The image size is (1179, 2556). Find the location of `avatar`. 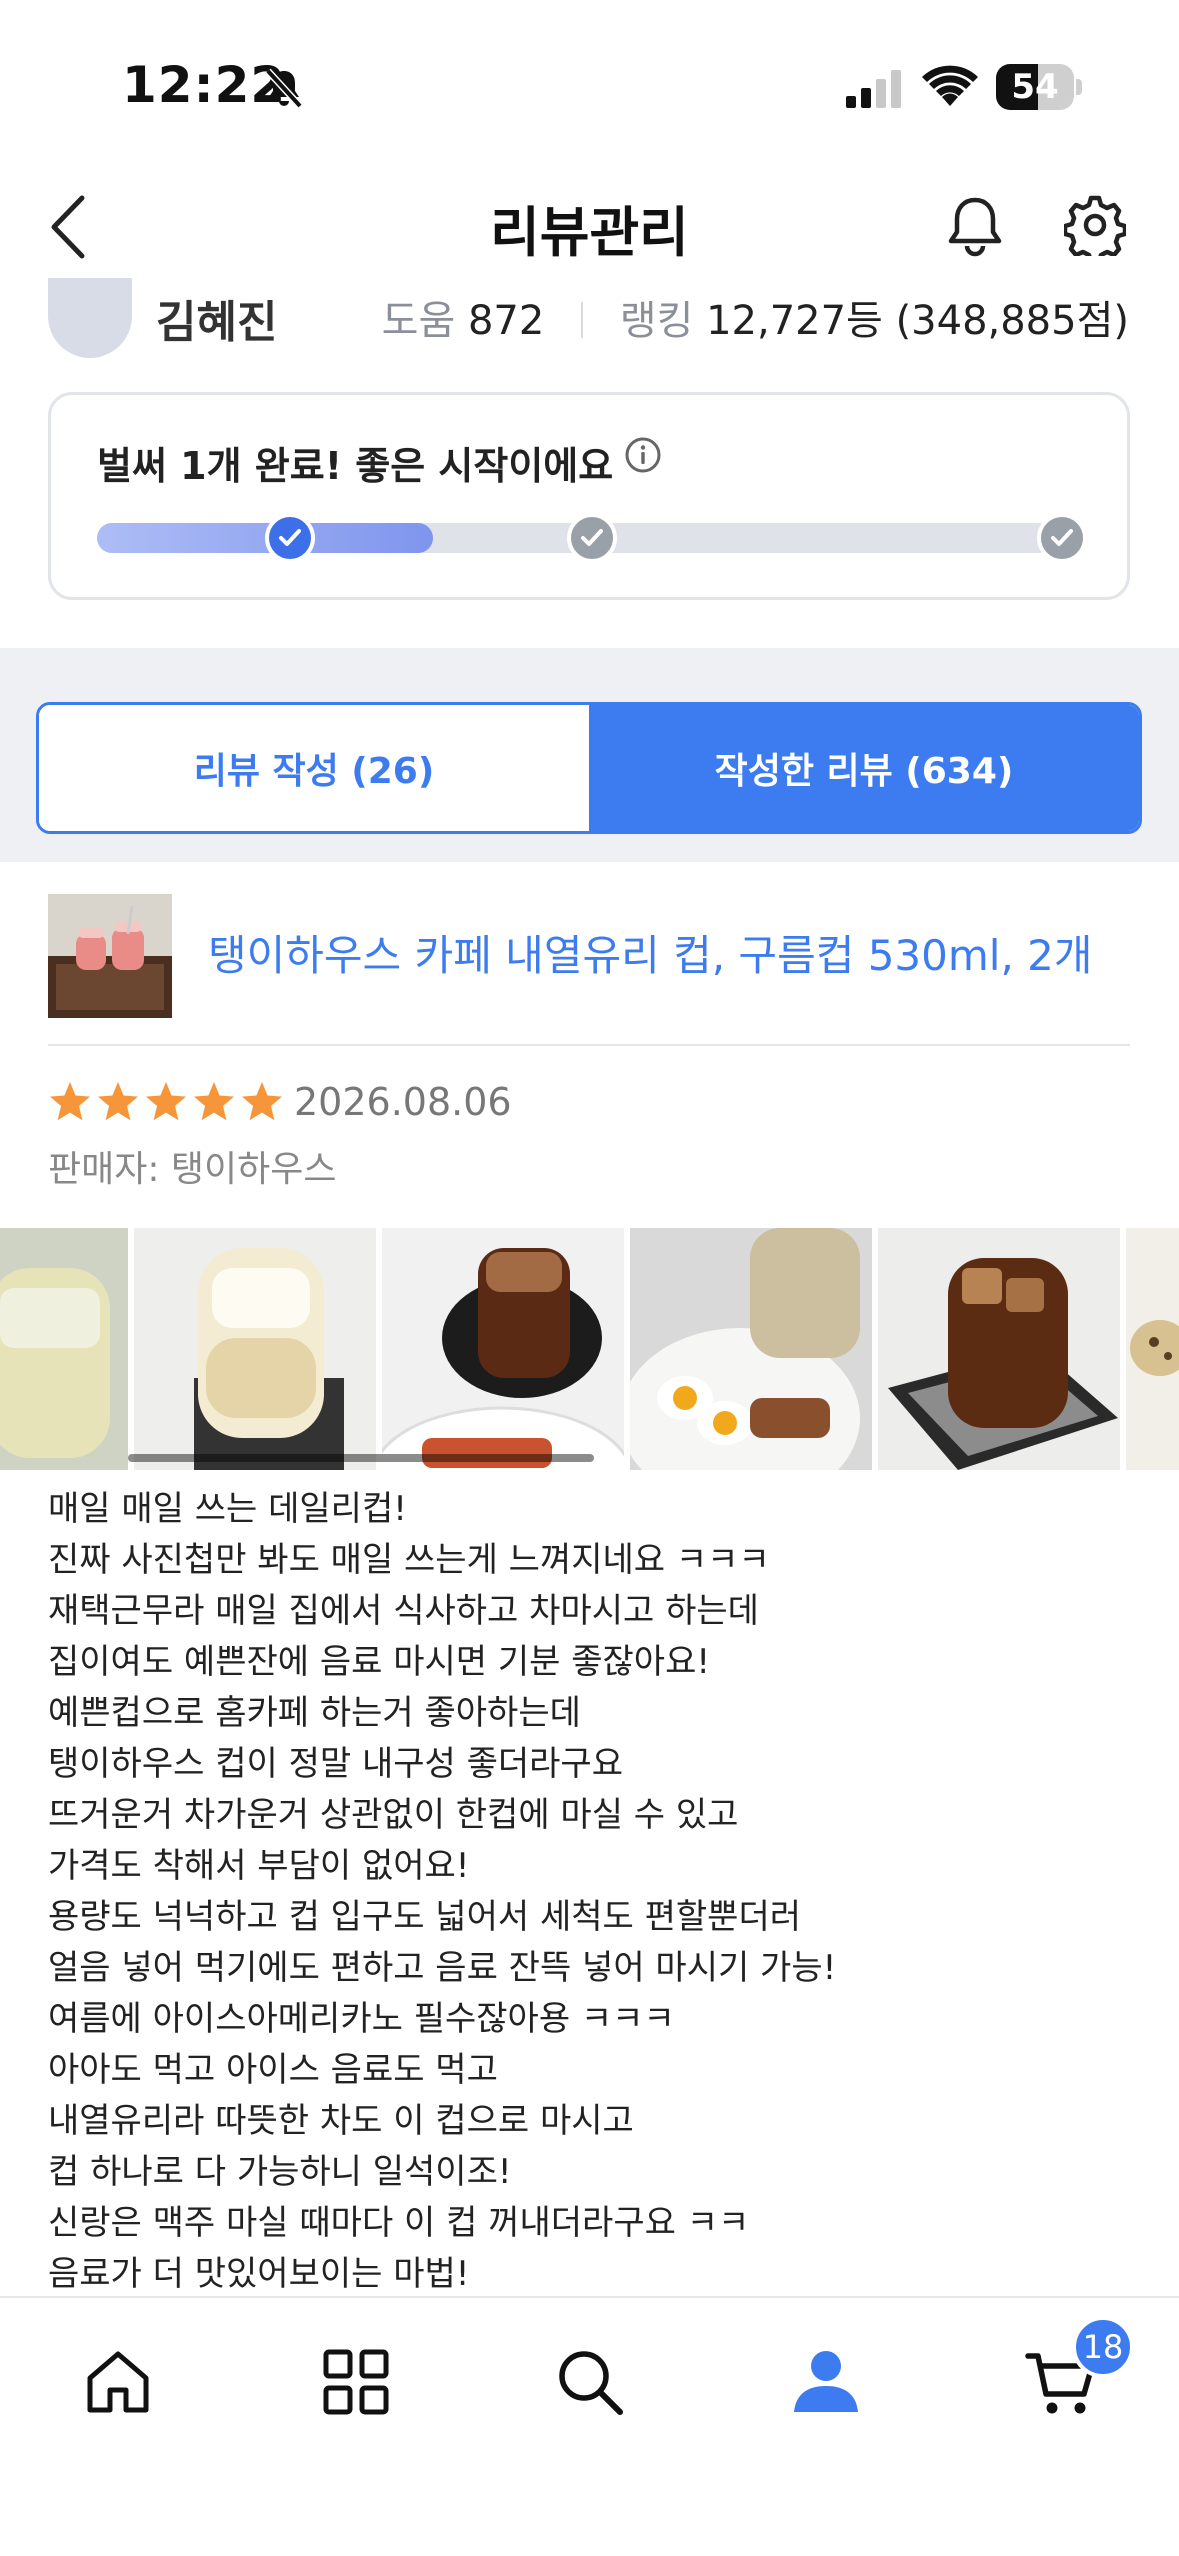

avatar is located at coordinates (90, 318).